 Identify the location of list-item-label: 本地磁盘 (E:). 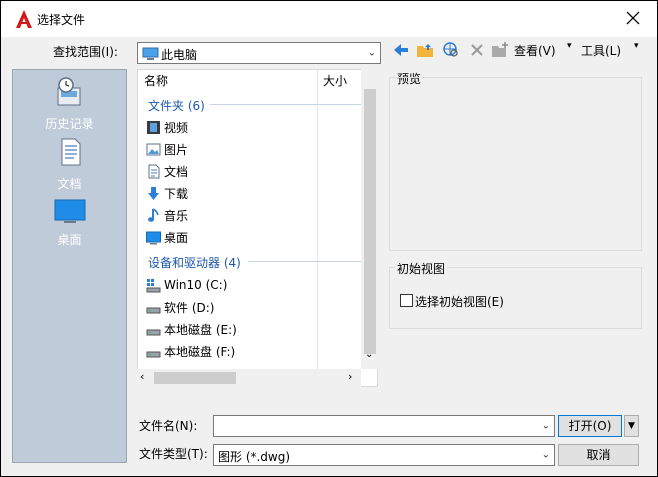
(200, 329).